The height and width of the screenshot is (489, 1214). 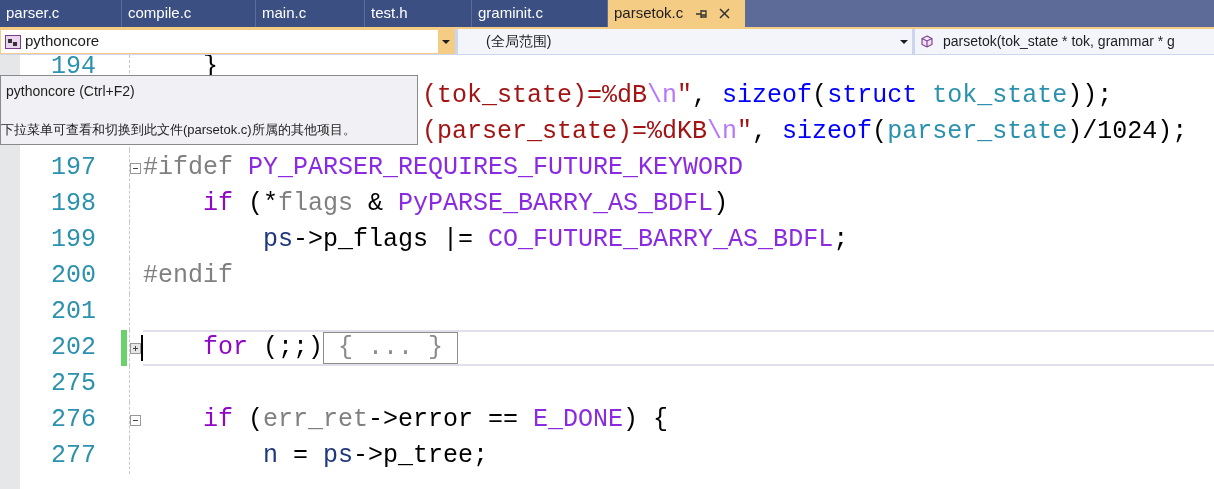 I want to click on line-number: 275, so click(x=73, y=384).